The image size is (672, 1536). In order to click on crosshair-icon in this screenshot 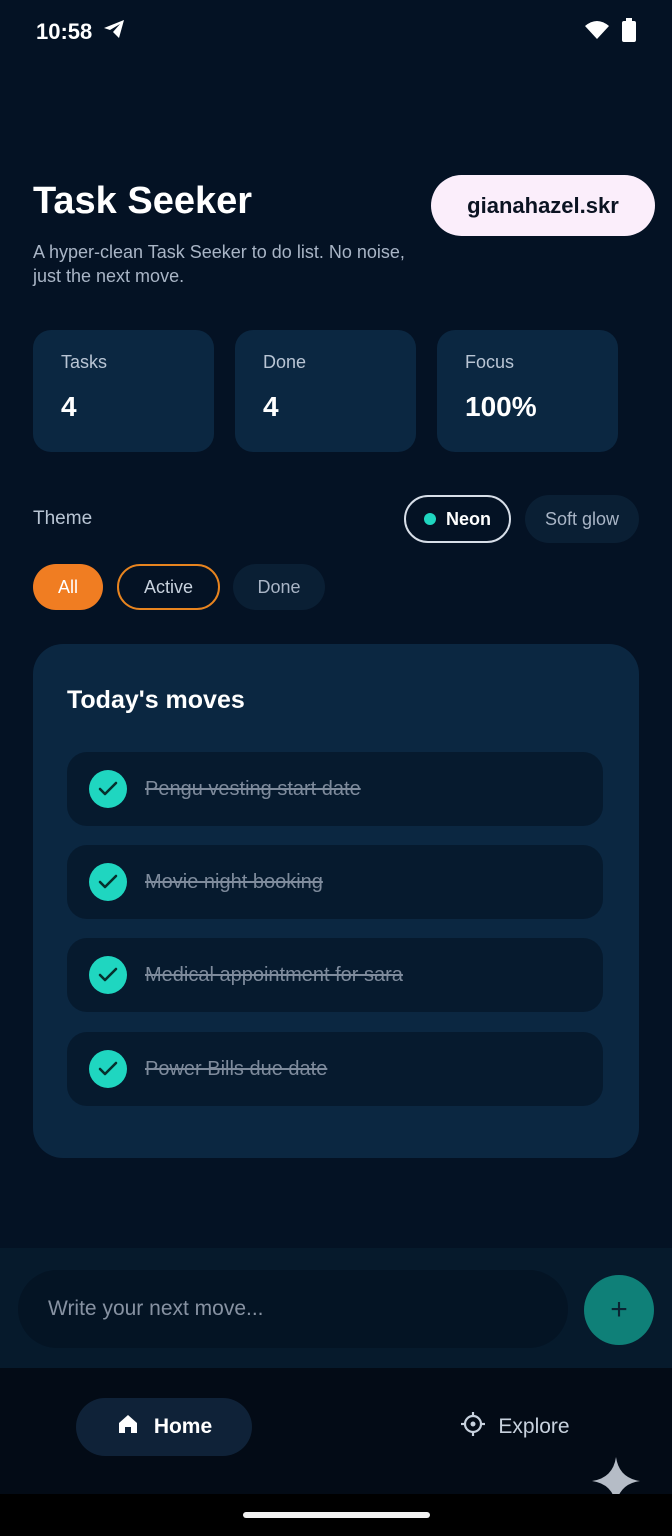, I will do `click(473, 1427)`.